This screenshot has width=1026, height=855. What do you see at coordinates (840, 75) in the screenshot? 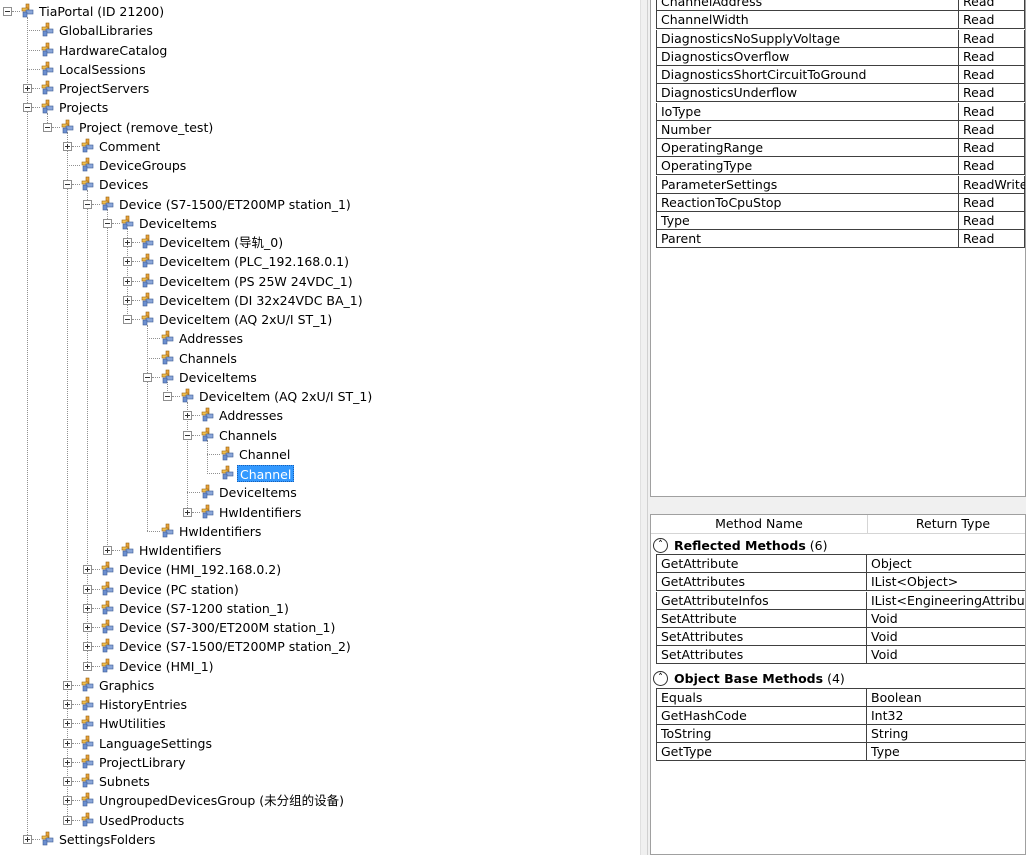
I see `property-row: DiagnosticsShortCircuitToGround Read` at bounding box center [840, 75].